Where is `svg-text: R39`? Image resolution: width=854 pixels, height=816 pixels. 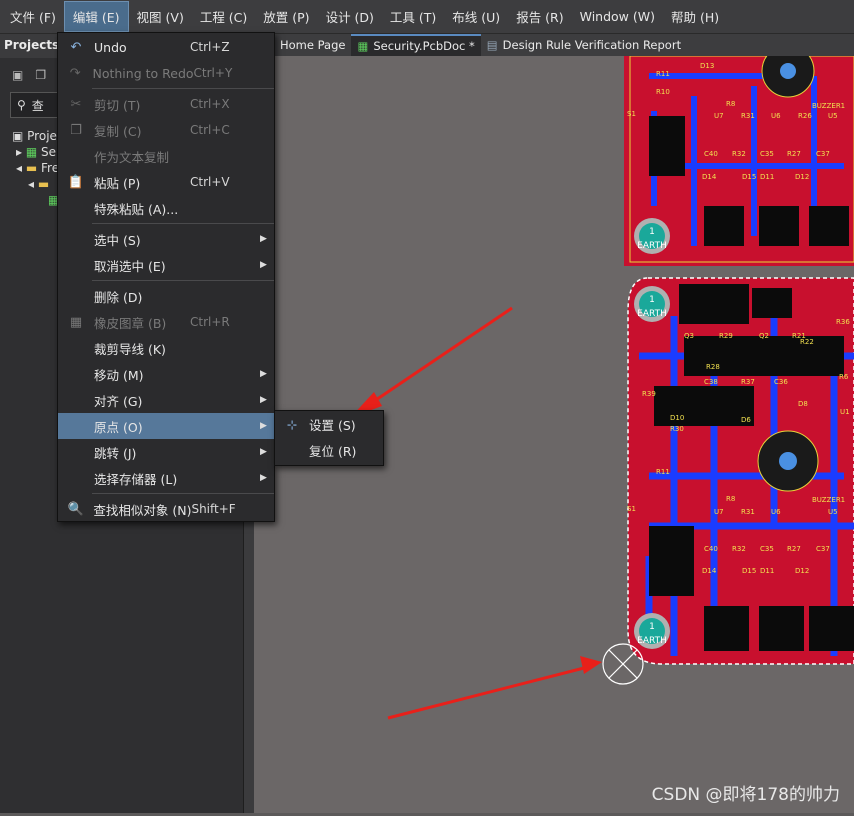 svg-text: R39 is located at coordinates (649, 394).